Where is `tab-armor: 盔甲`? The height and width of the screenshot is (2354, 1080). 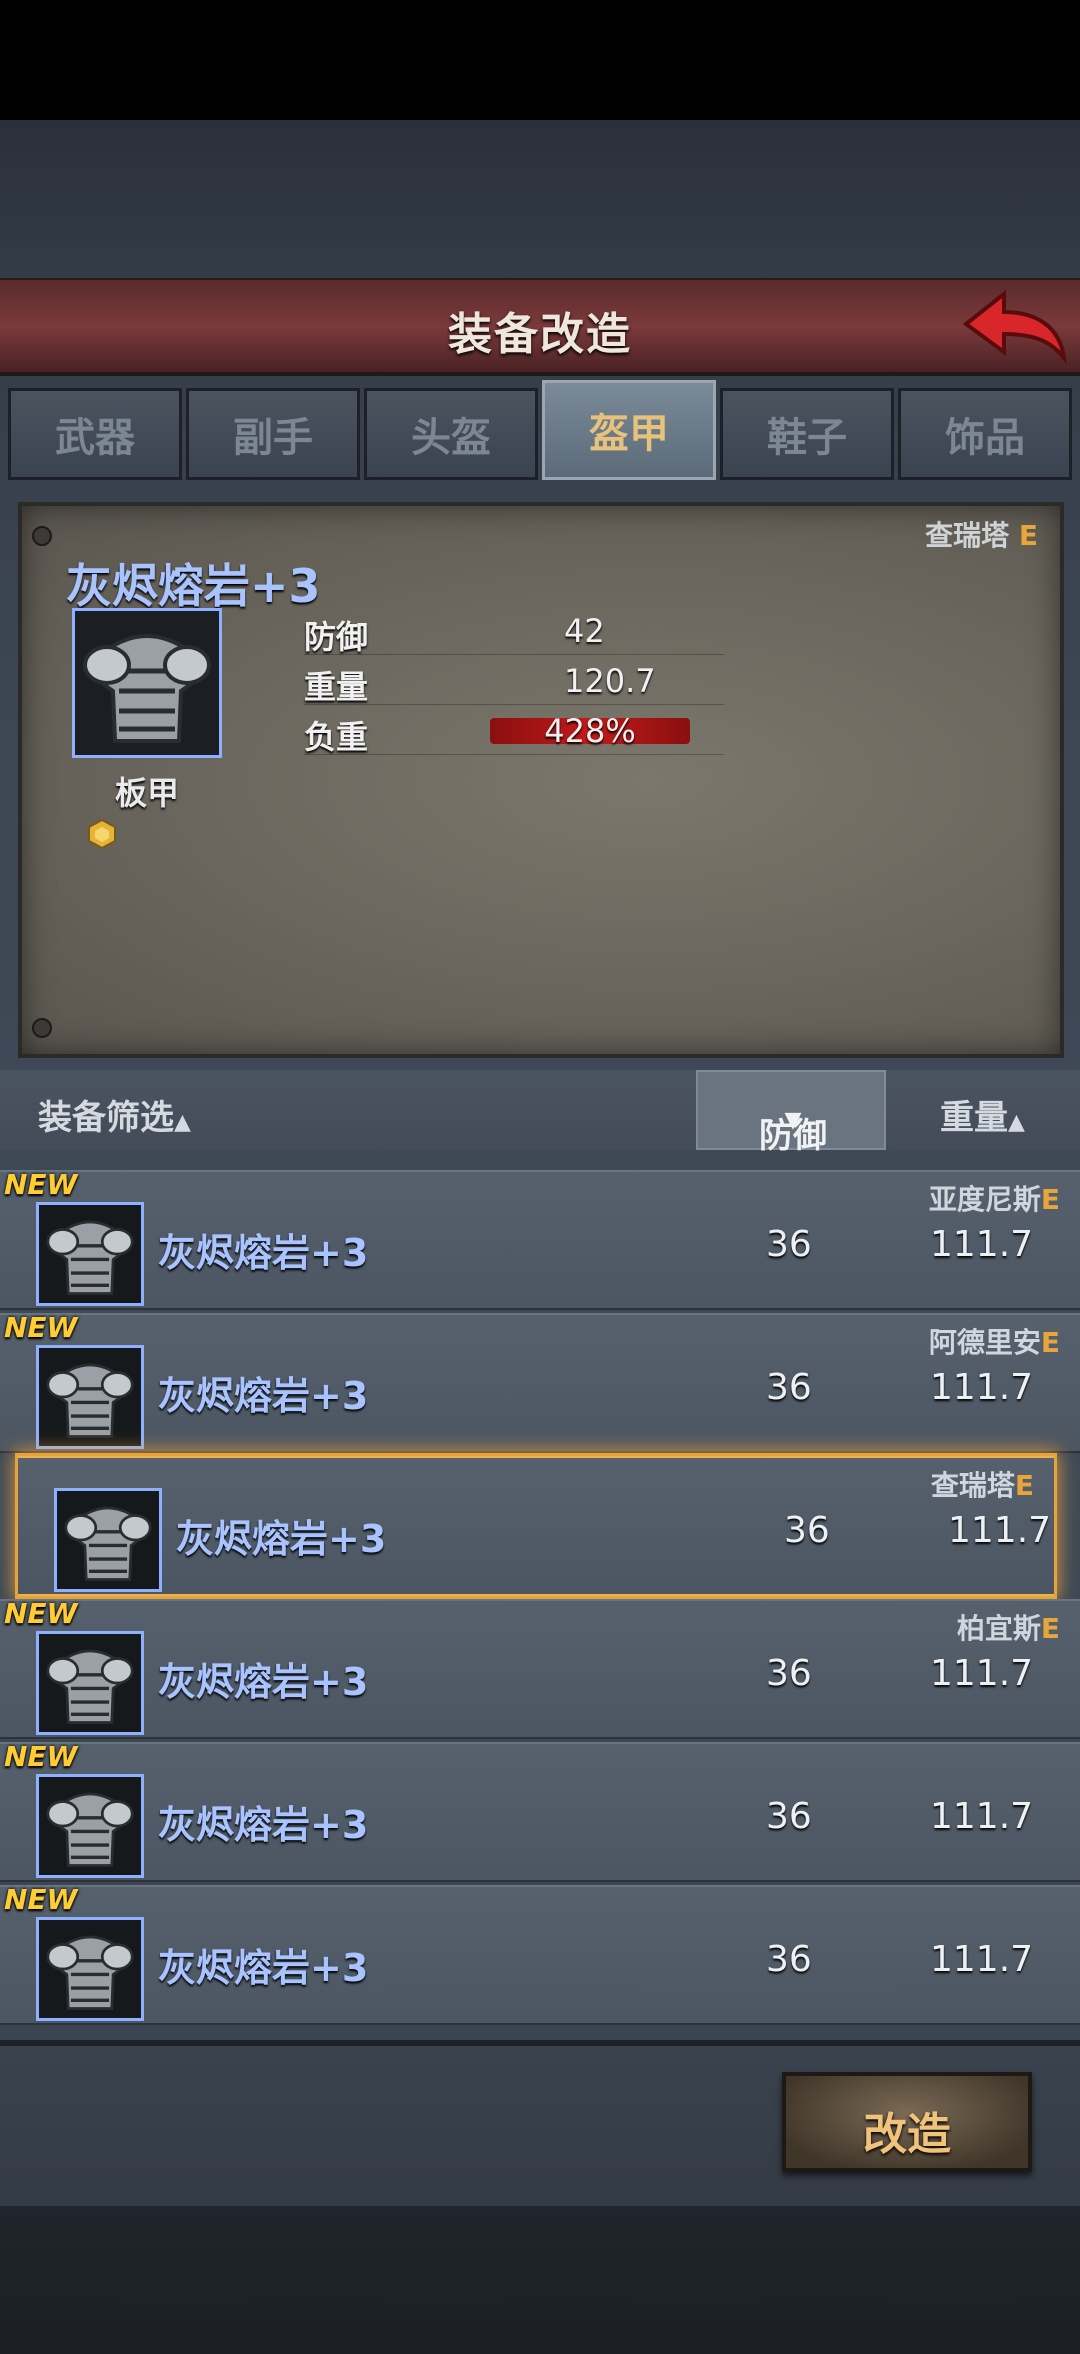
tab-armor: 盔甲 is located at coordinates (629, 430).